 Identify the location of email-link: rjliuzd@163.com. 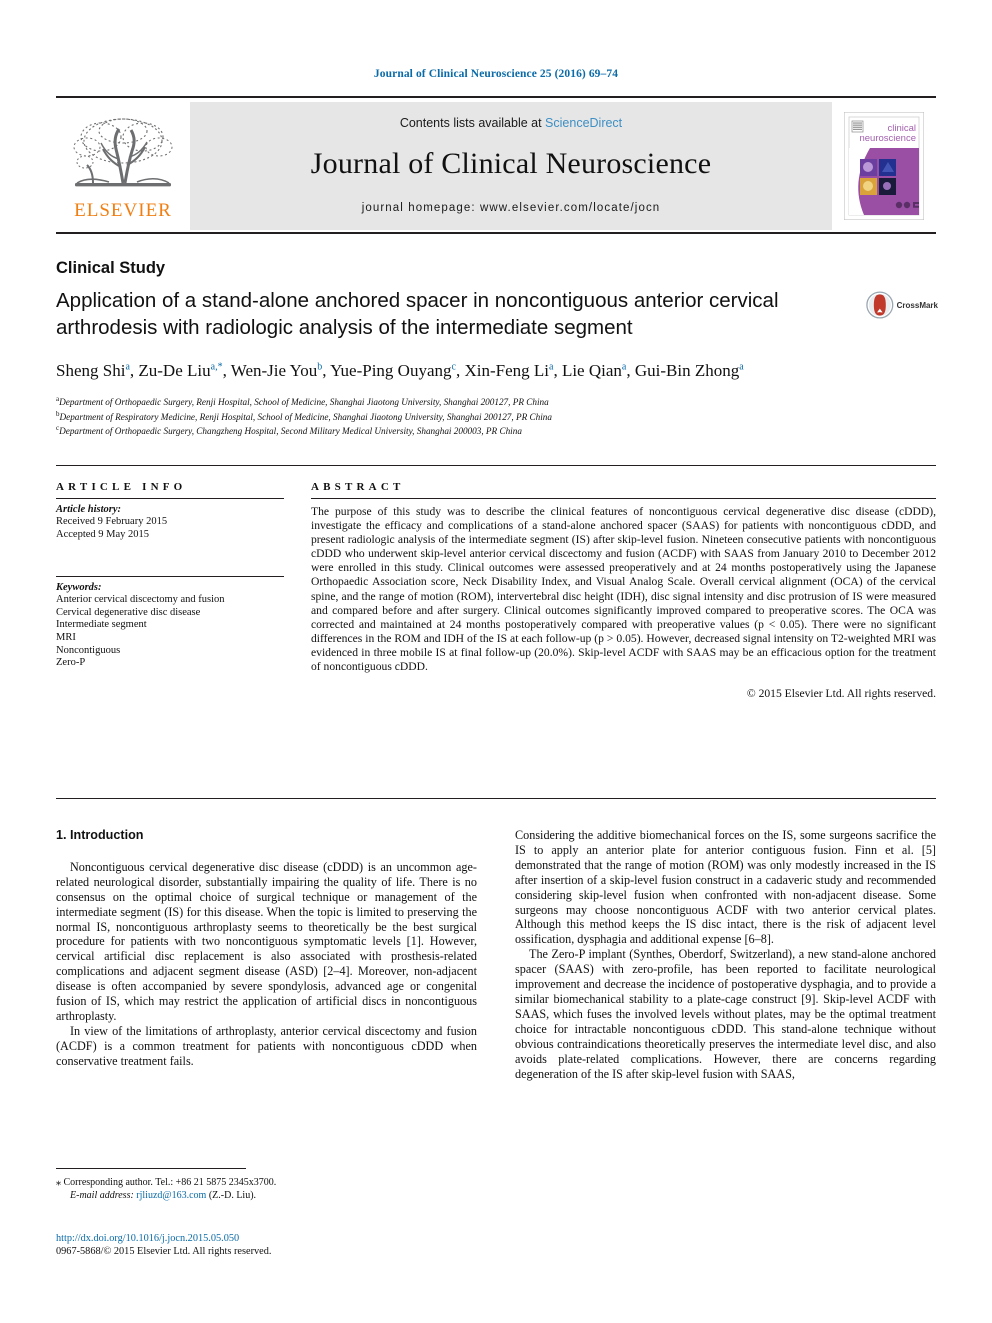
(171, 1195).